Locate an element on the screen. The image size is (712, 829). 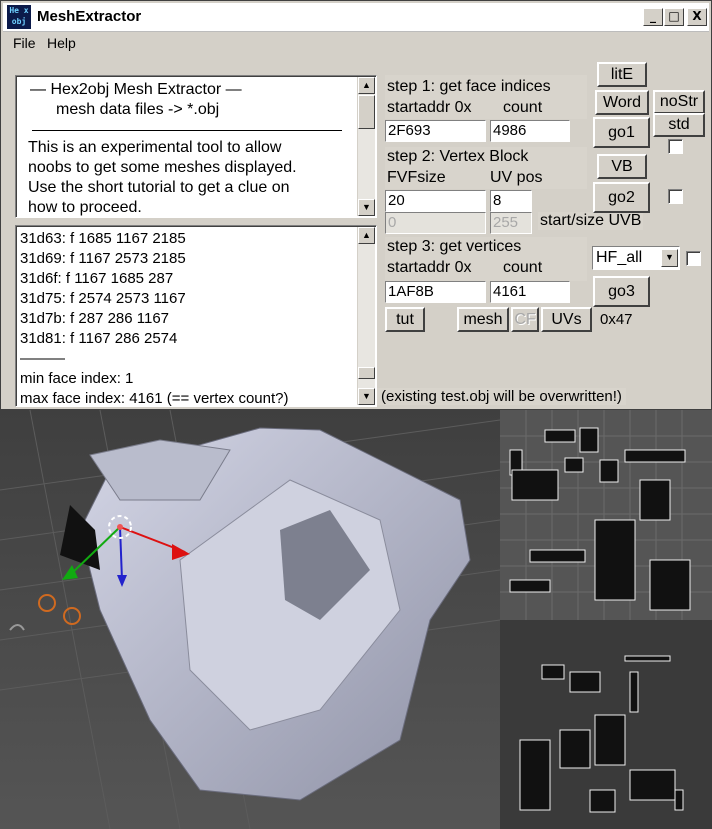
max-face-index: max face index: 4161 (== vertex count?) is located at coordinates (154, 398).